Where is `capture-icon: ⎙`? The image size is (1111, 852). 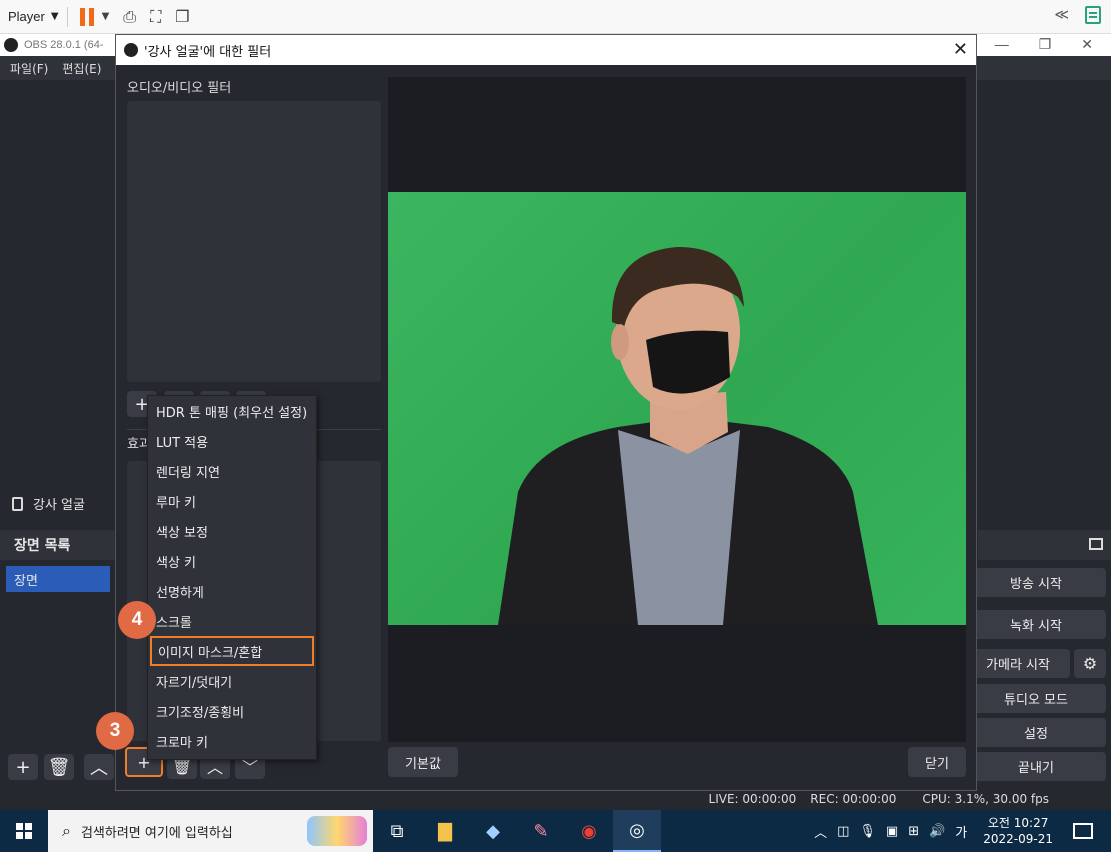 capture-icon: ⎙ is located at coordinates (129, 17).